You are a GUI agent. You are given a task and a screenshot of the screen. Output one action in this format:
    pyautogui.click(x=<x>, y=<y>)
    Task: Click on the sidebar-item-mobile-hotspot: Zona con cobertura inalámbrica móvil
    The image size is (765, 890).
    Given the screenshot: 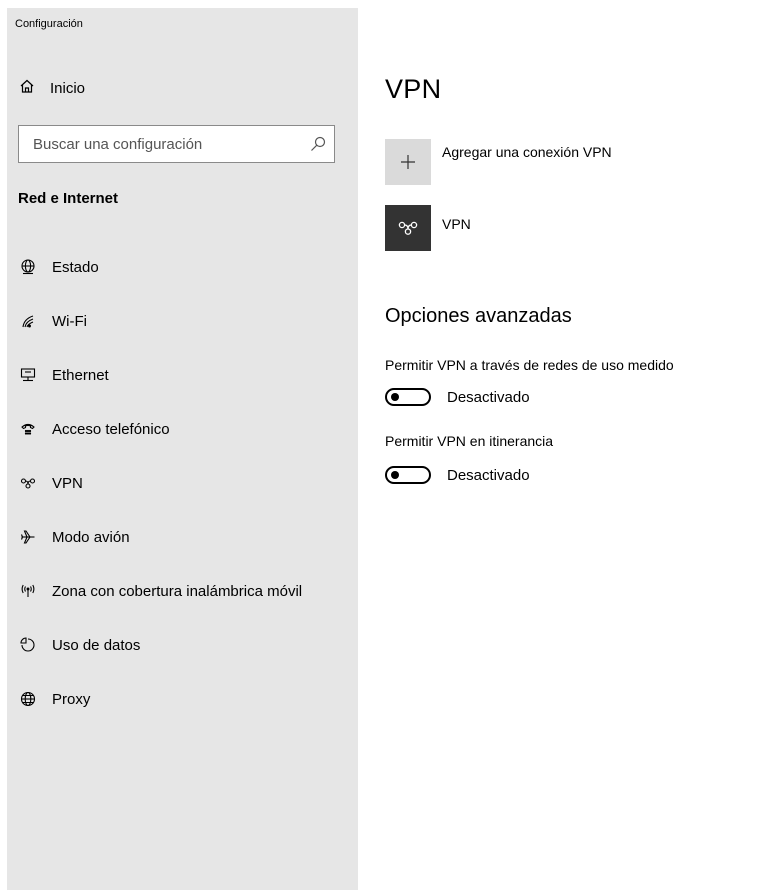 What is the action you would take?
    pyautogui.click(x=182, y=591)
    